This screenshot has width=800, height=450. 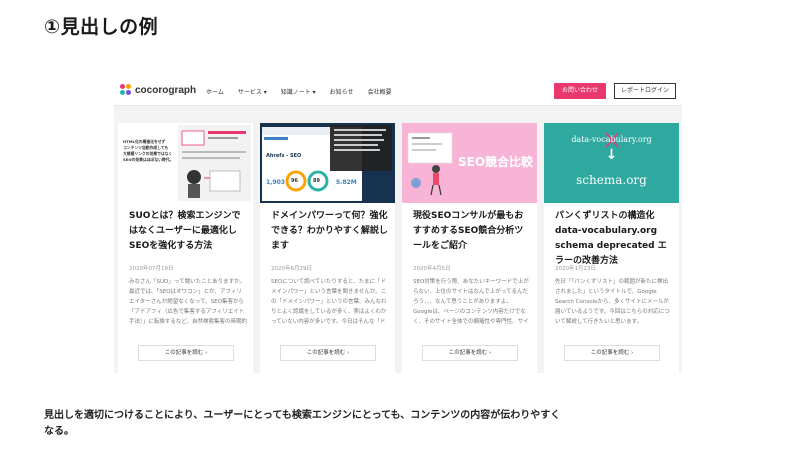 What do you see at coordinates (101, 27) in the screenshot?
I see `slide-title: ①見出しの例` at bounding box center [101, 27].